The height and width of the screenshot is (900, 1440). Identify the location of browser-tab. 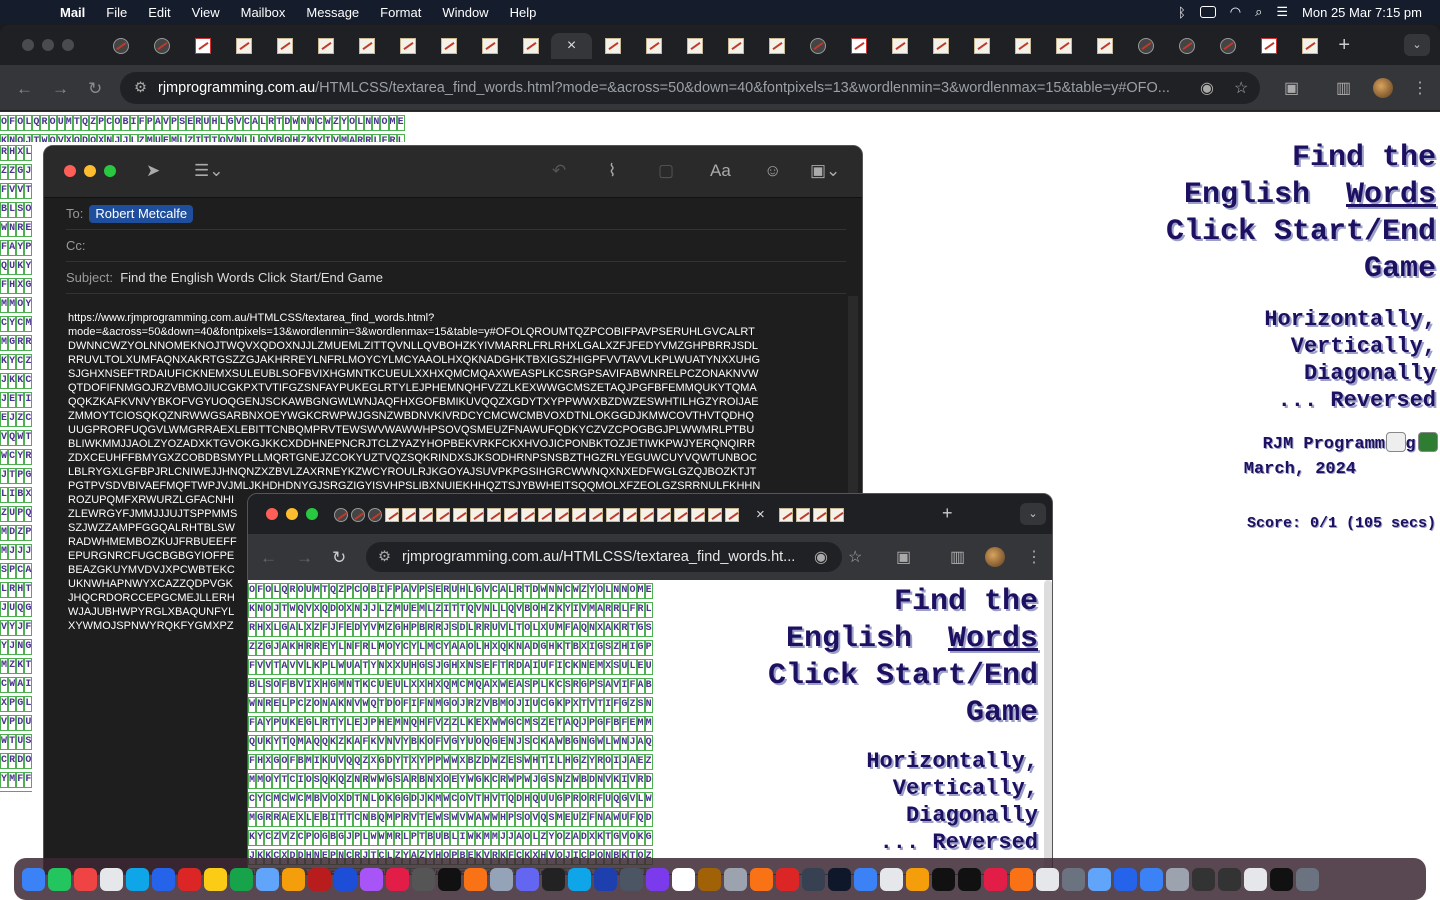
(120, 46).